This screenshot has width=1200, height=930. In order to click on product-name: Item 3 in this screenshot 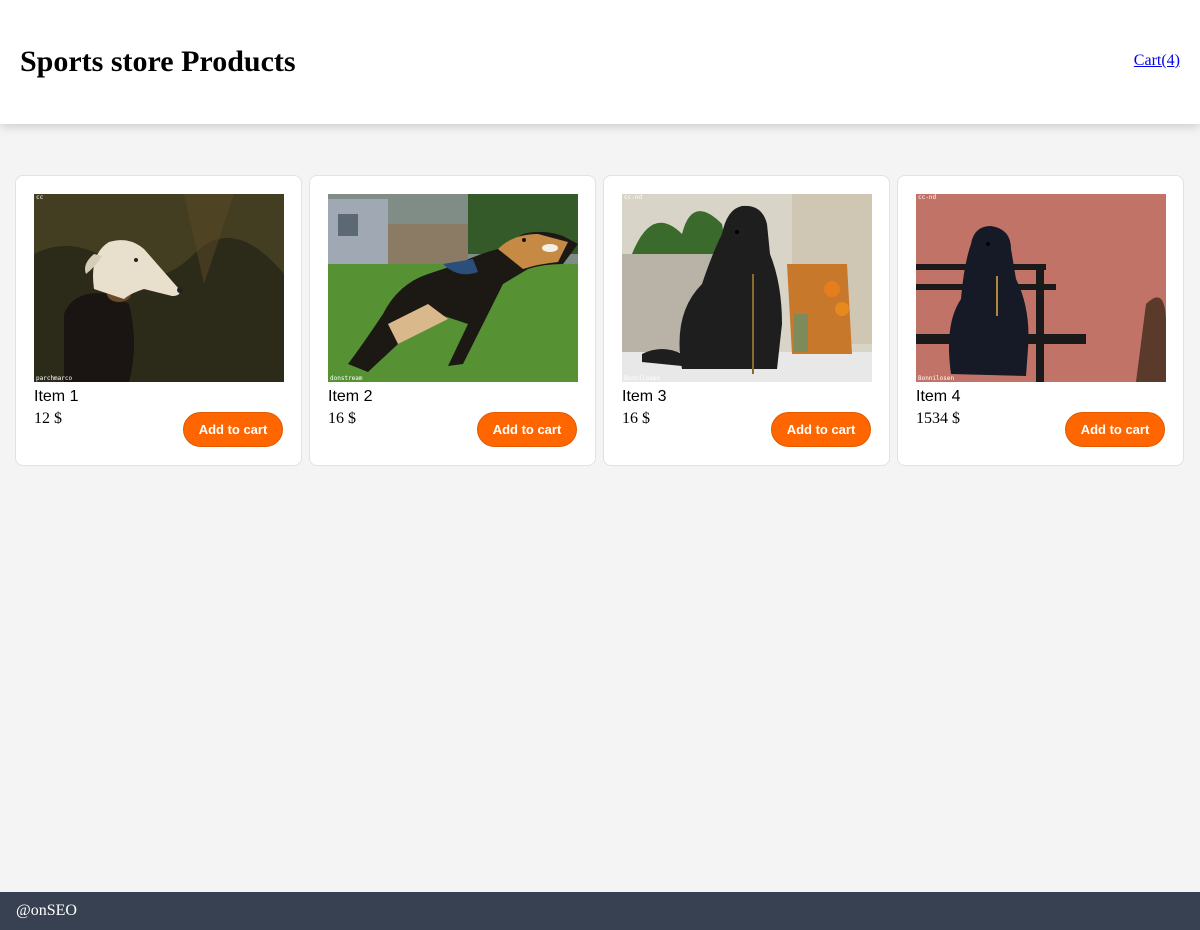, I will do `click(644, 396)`.